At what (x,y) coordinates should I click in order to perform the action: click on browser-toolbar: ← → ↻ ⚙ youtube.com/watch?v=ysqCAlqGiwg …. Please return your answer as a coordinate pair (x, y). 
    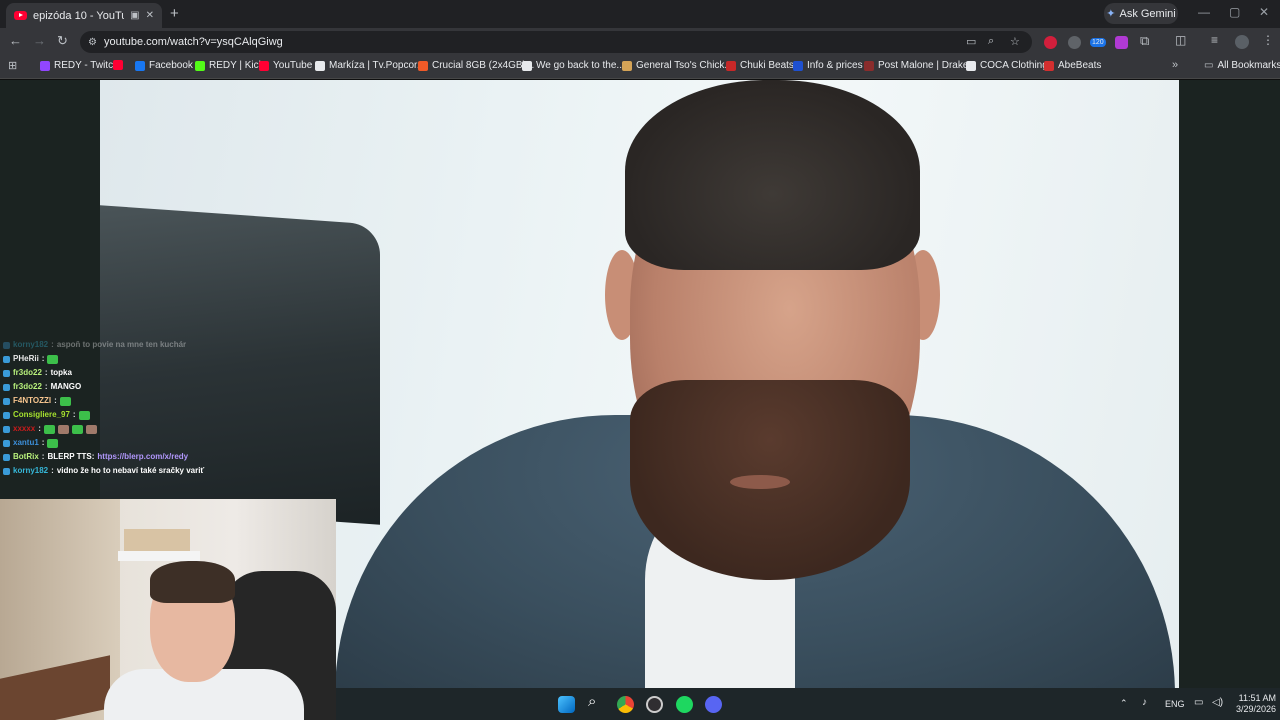
    Looking at the image, I should click on (640, 41).